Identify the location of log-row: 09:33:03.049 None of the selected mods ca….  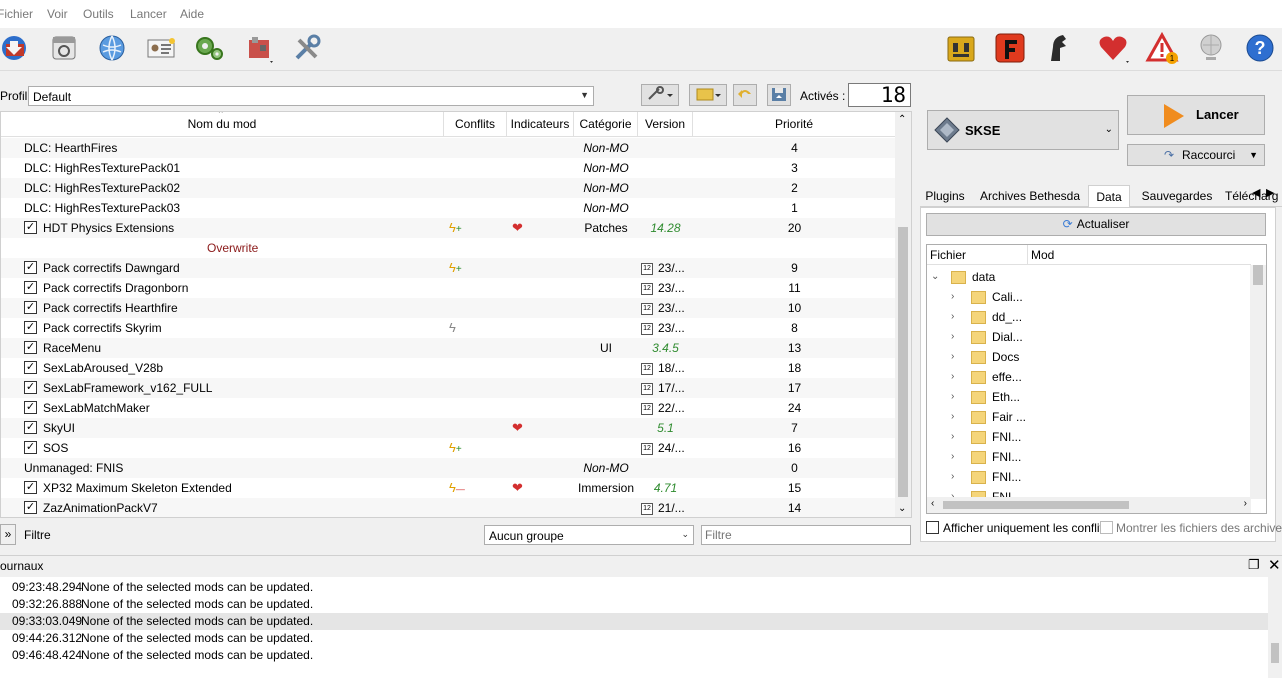
(634, 621).